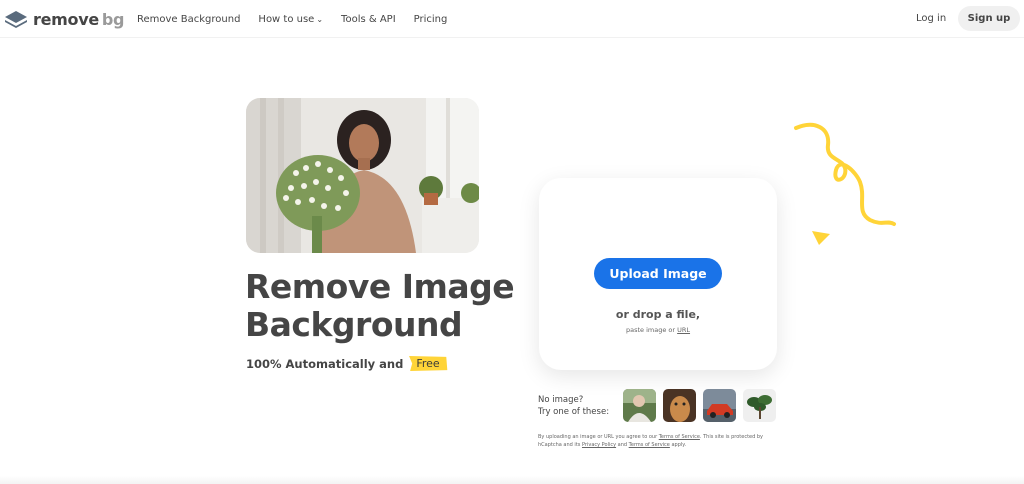  What do you see at coordinates (512, 480) in the screenshot?
I see `page-divider` at bounding box center [512, 480].